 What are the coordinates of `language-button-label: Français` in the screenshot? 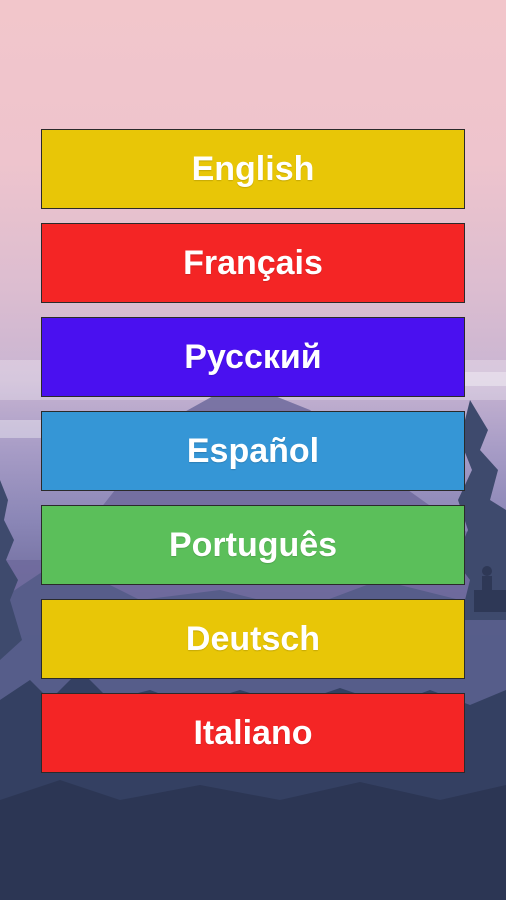 It's located at (253, 262).